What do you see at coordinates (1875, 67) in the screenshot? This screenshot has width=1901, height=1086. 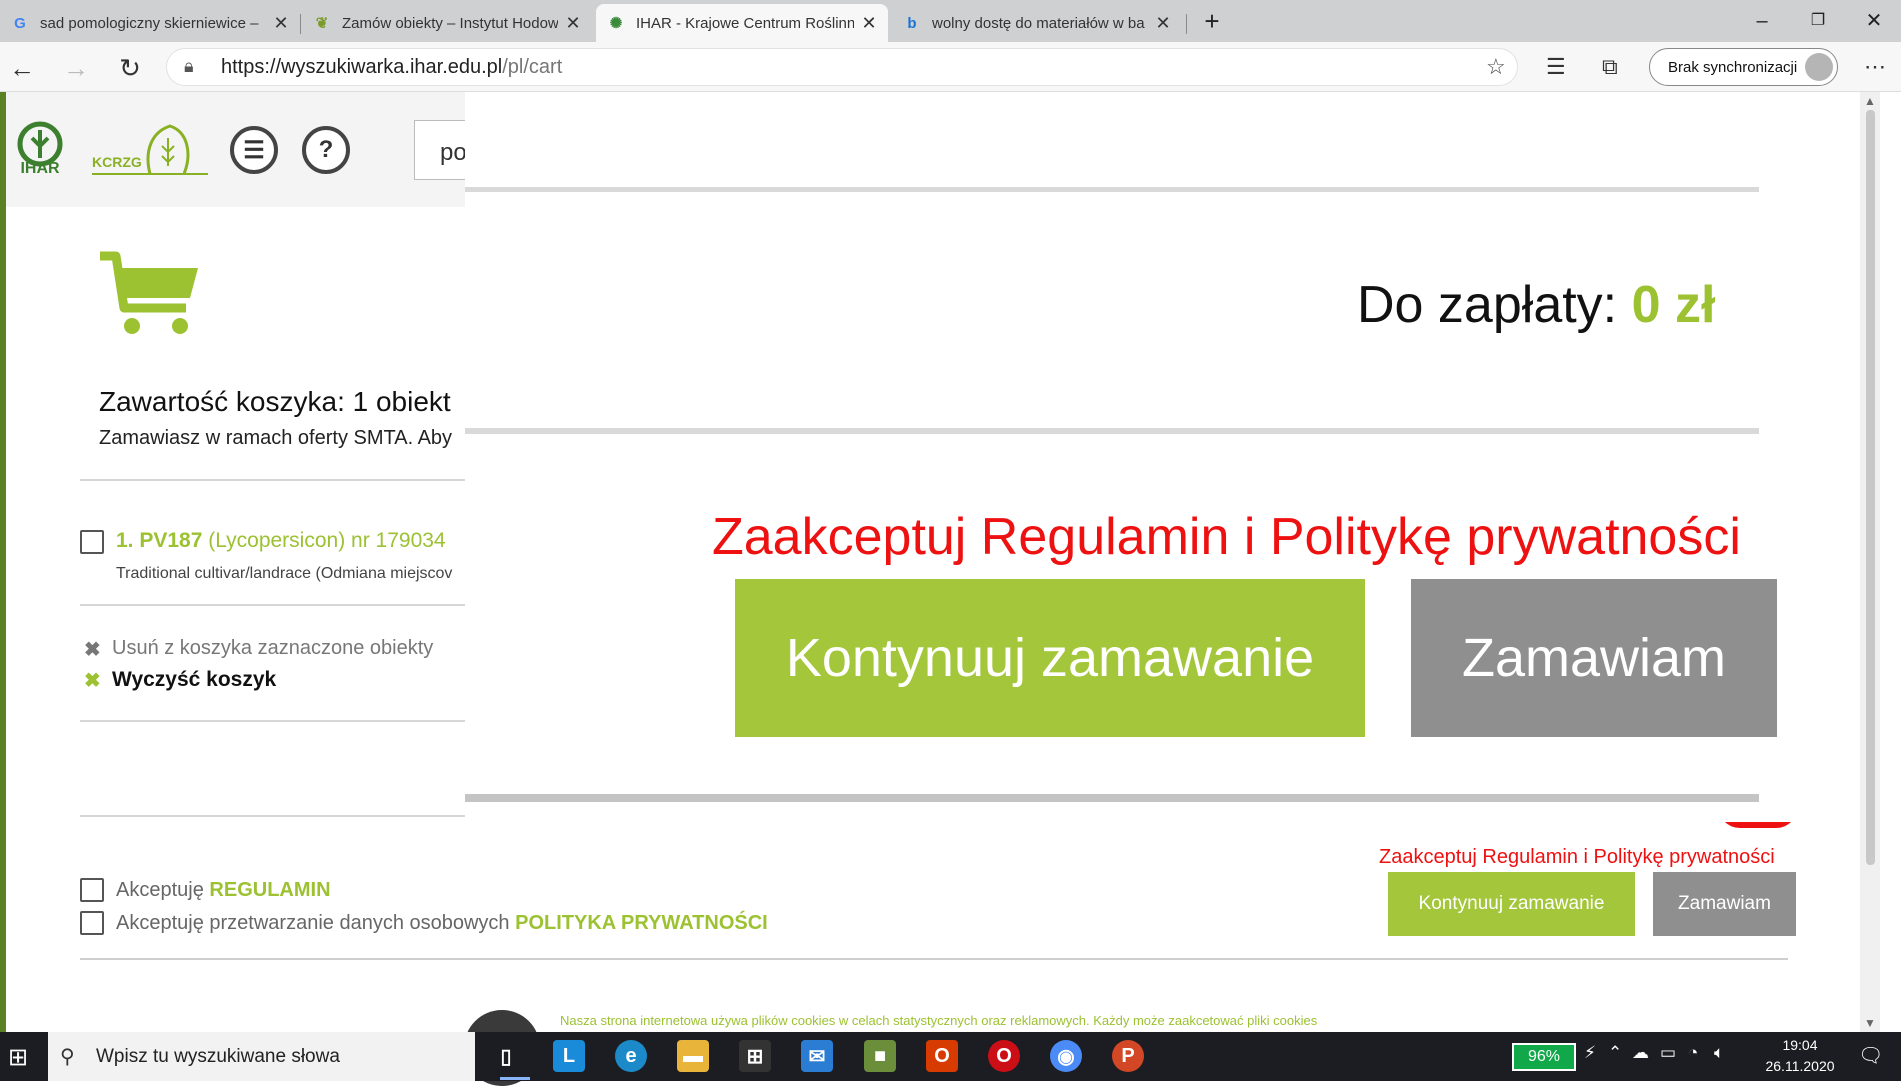 I see `more-menu-icon: ⋯` at bounding box center [1875, 67].